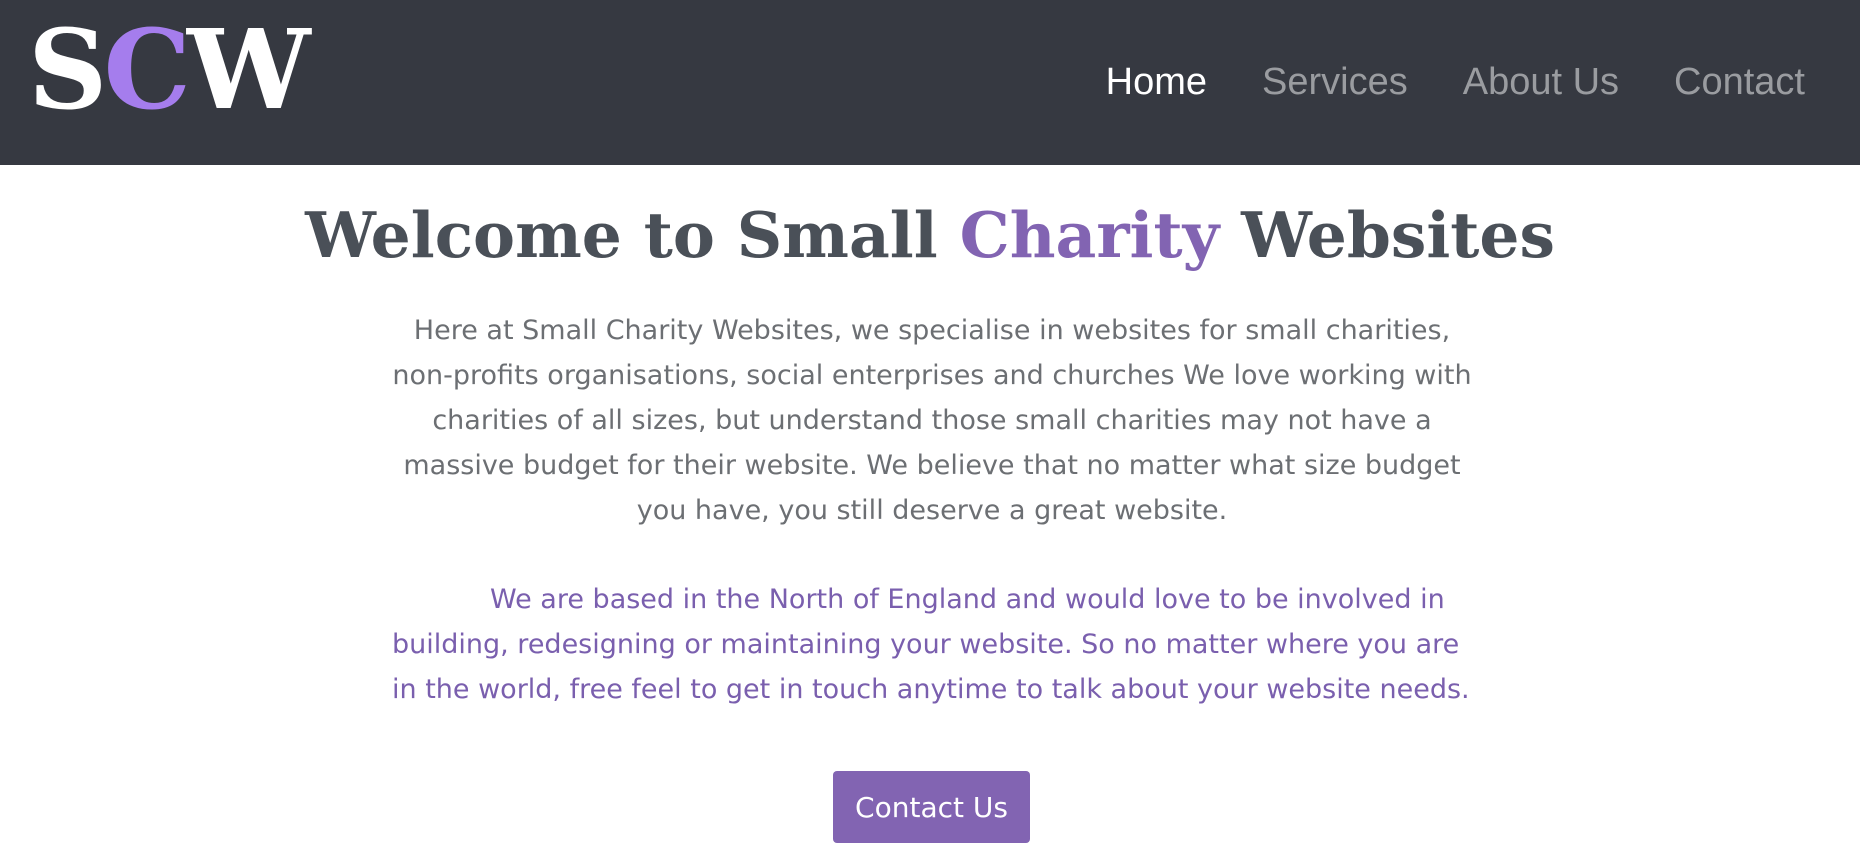  Describe the element at coordinates (1089, 235) in the screenshot. I see `title-highlight: Charity` at that location.